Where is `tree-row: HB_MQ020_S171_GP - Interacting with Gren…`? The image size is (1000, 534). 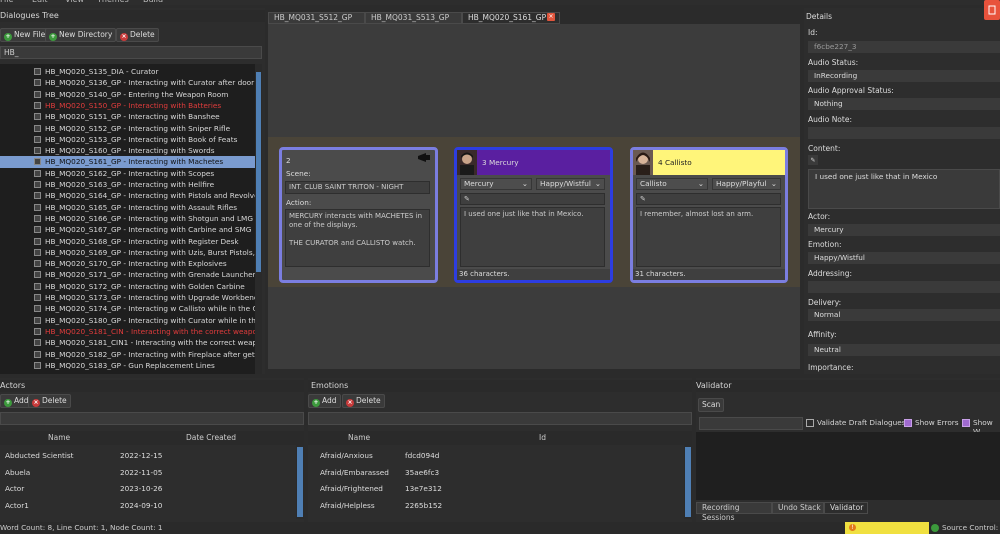
tree-row: HB_MQ020_S171_GP - Interacting with Gren… is located at coordinates (127, 274).